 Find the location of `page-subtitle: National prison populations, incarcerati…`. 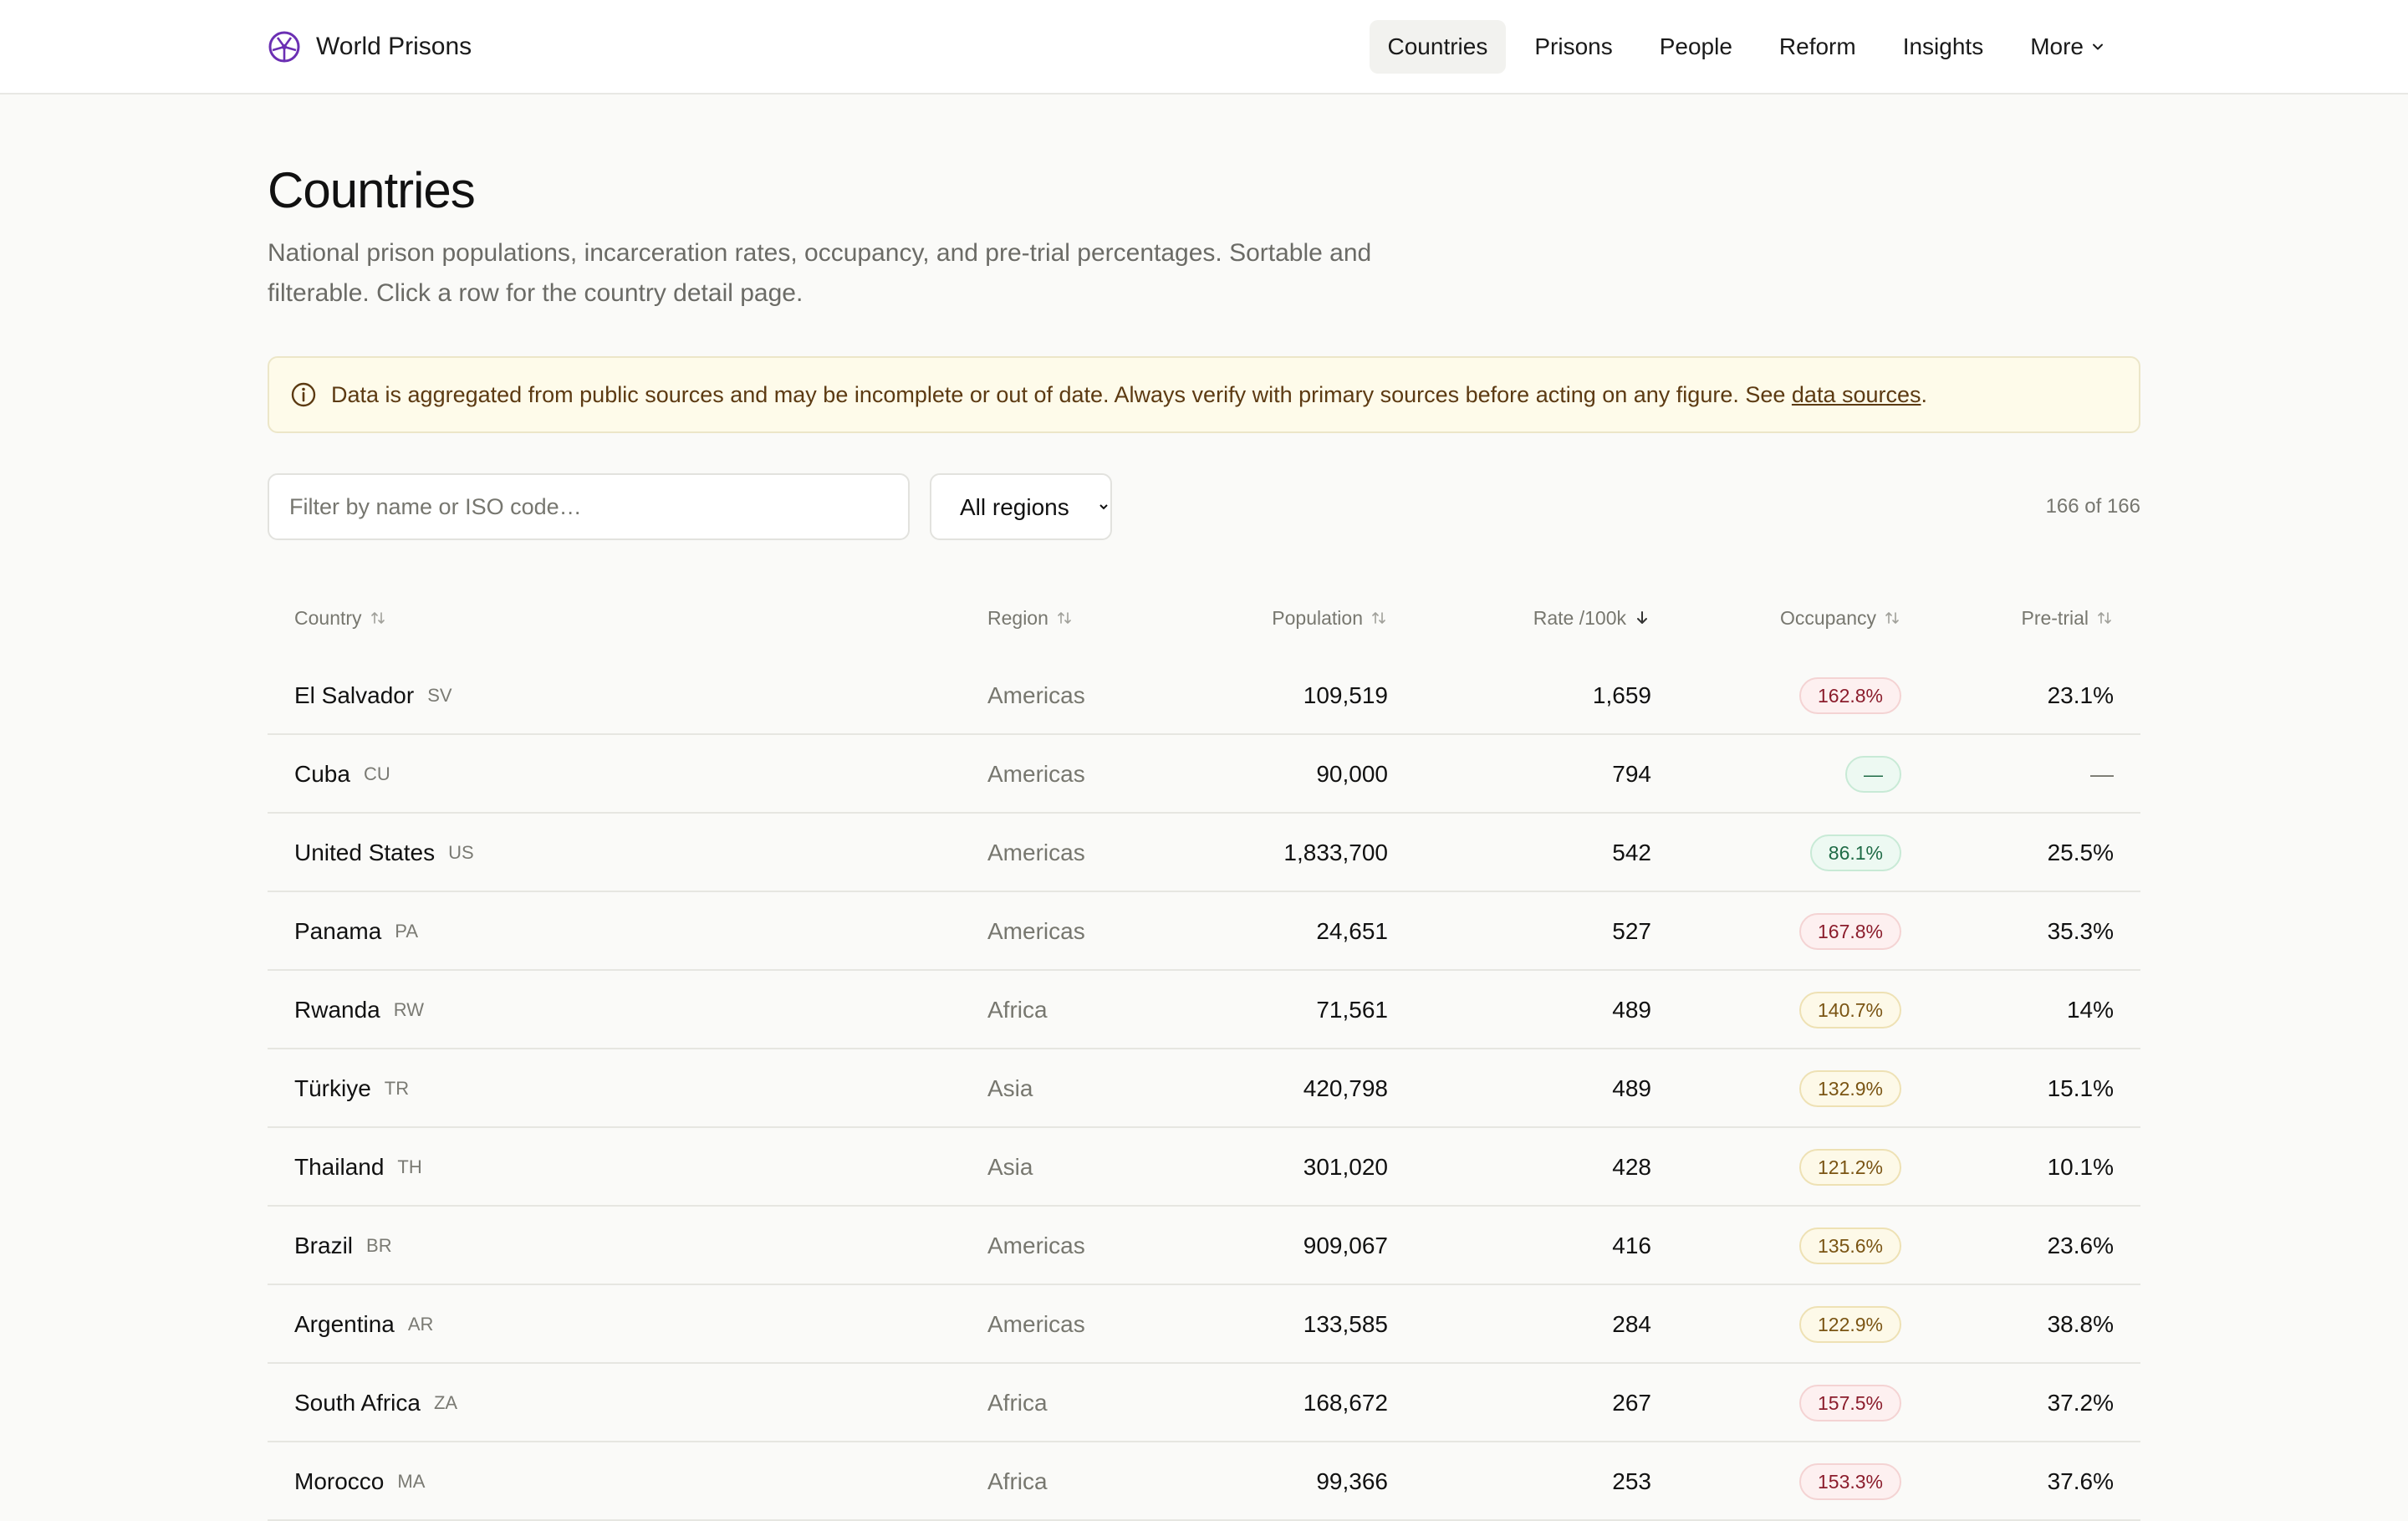

page-subtitle: National prison populations, incarcerati… is located at coordinates (820, 273).